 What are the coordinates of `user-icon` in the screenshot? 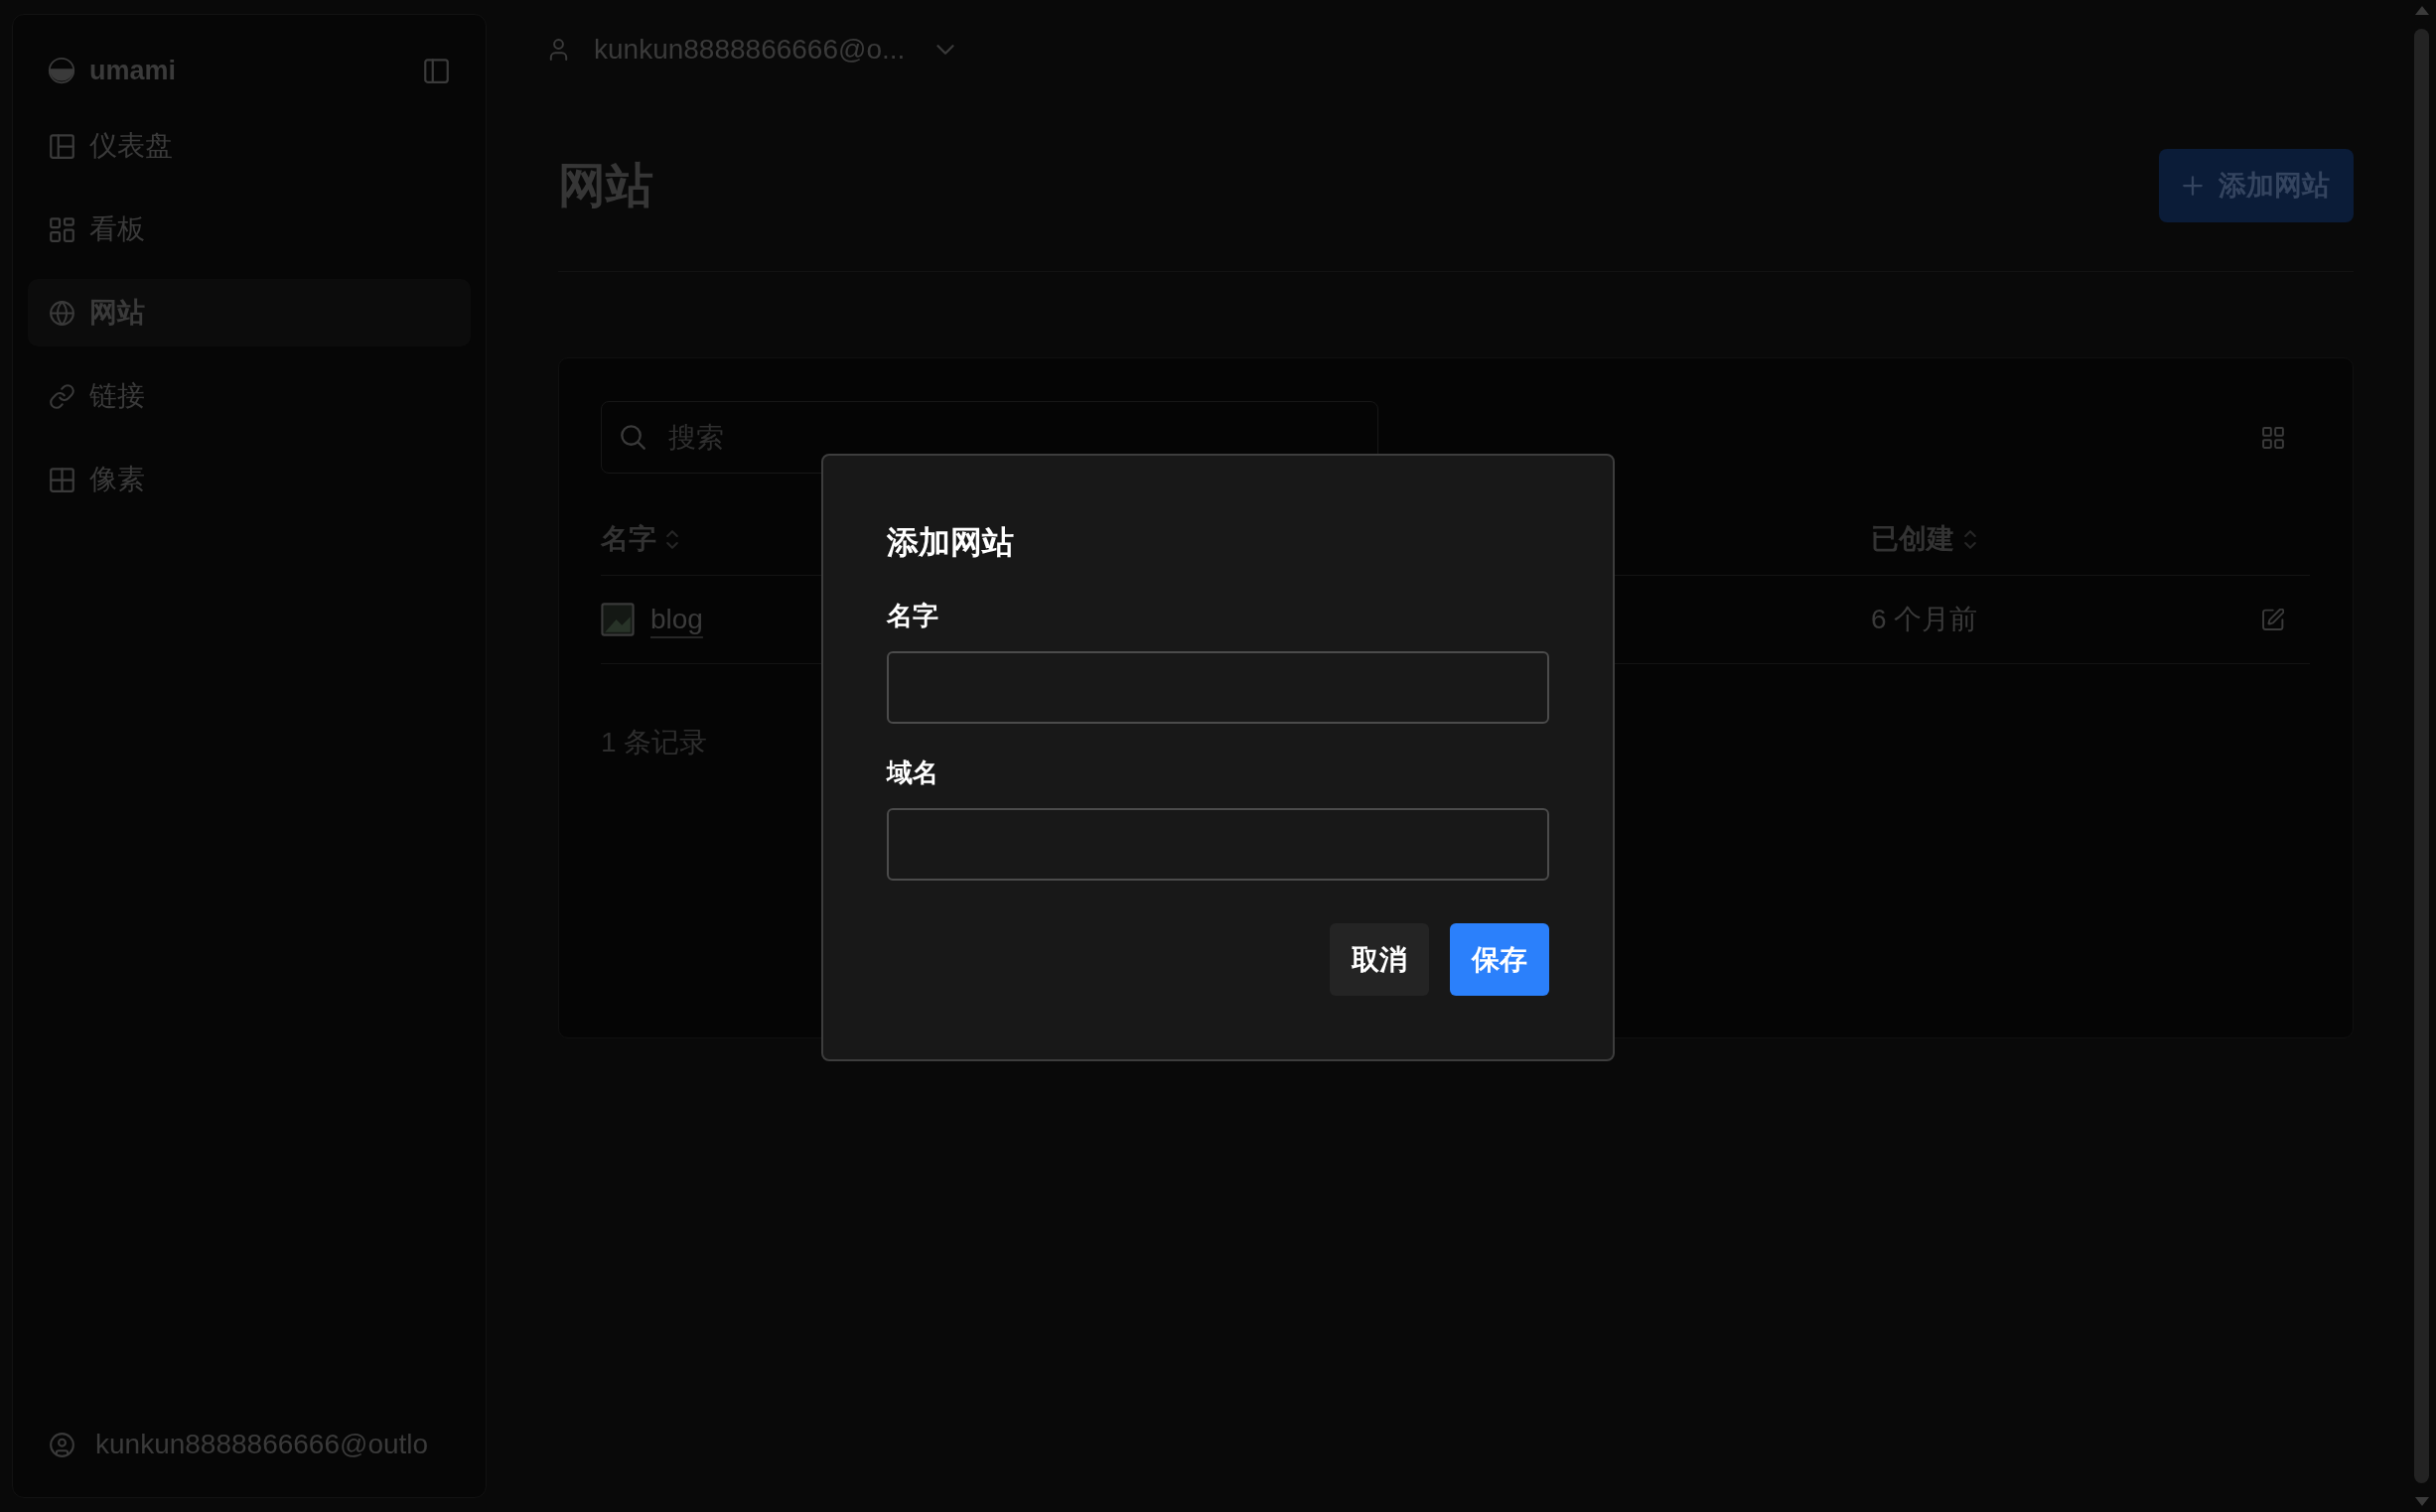 It's located at (559, 50).